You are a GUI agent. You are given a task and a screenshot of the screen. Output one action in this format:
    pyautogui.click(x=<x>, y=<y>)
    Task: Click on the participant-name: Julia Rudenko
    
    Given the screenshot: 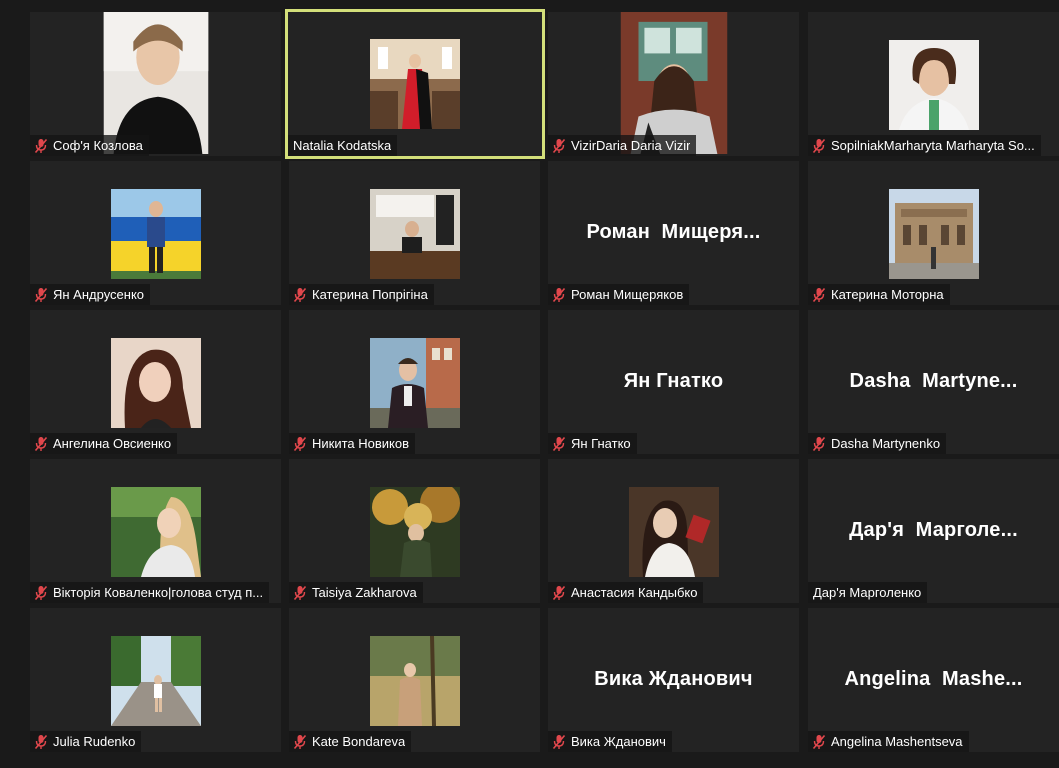 What is the action you would take?
    pyautogui.click(x=94, y=741)
    